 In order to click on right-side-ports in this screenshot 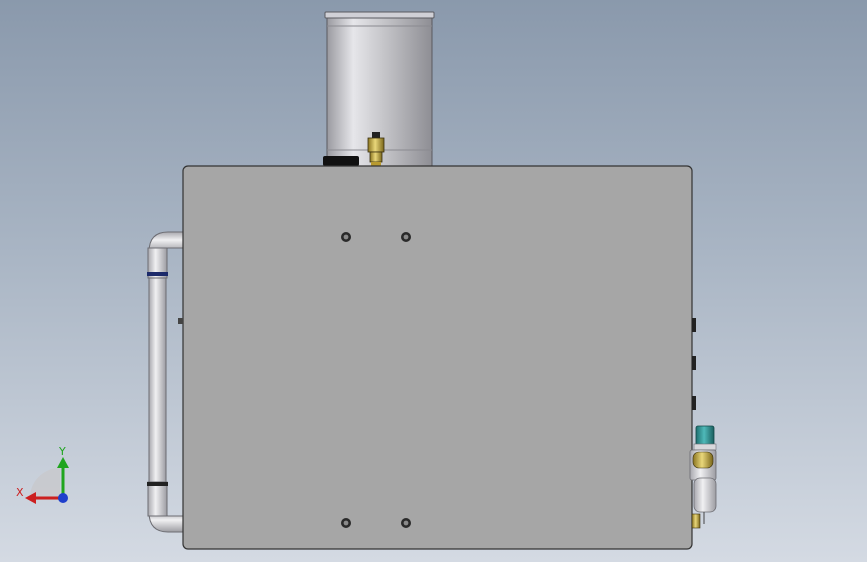, I will do `click(694, 364)`.